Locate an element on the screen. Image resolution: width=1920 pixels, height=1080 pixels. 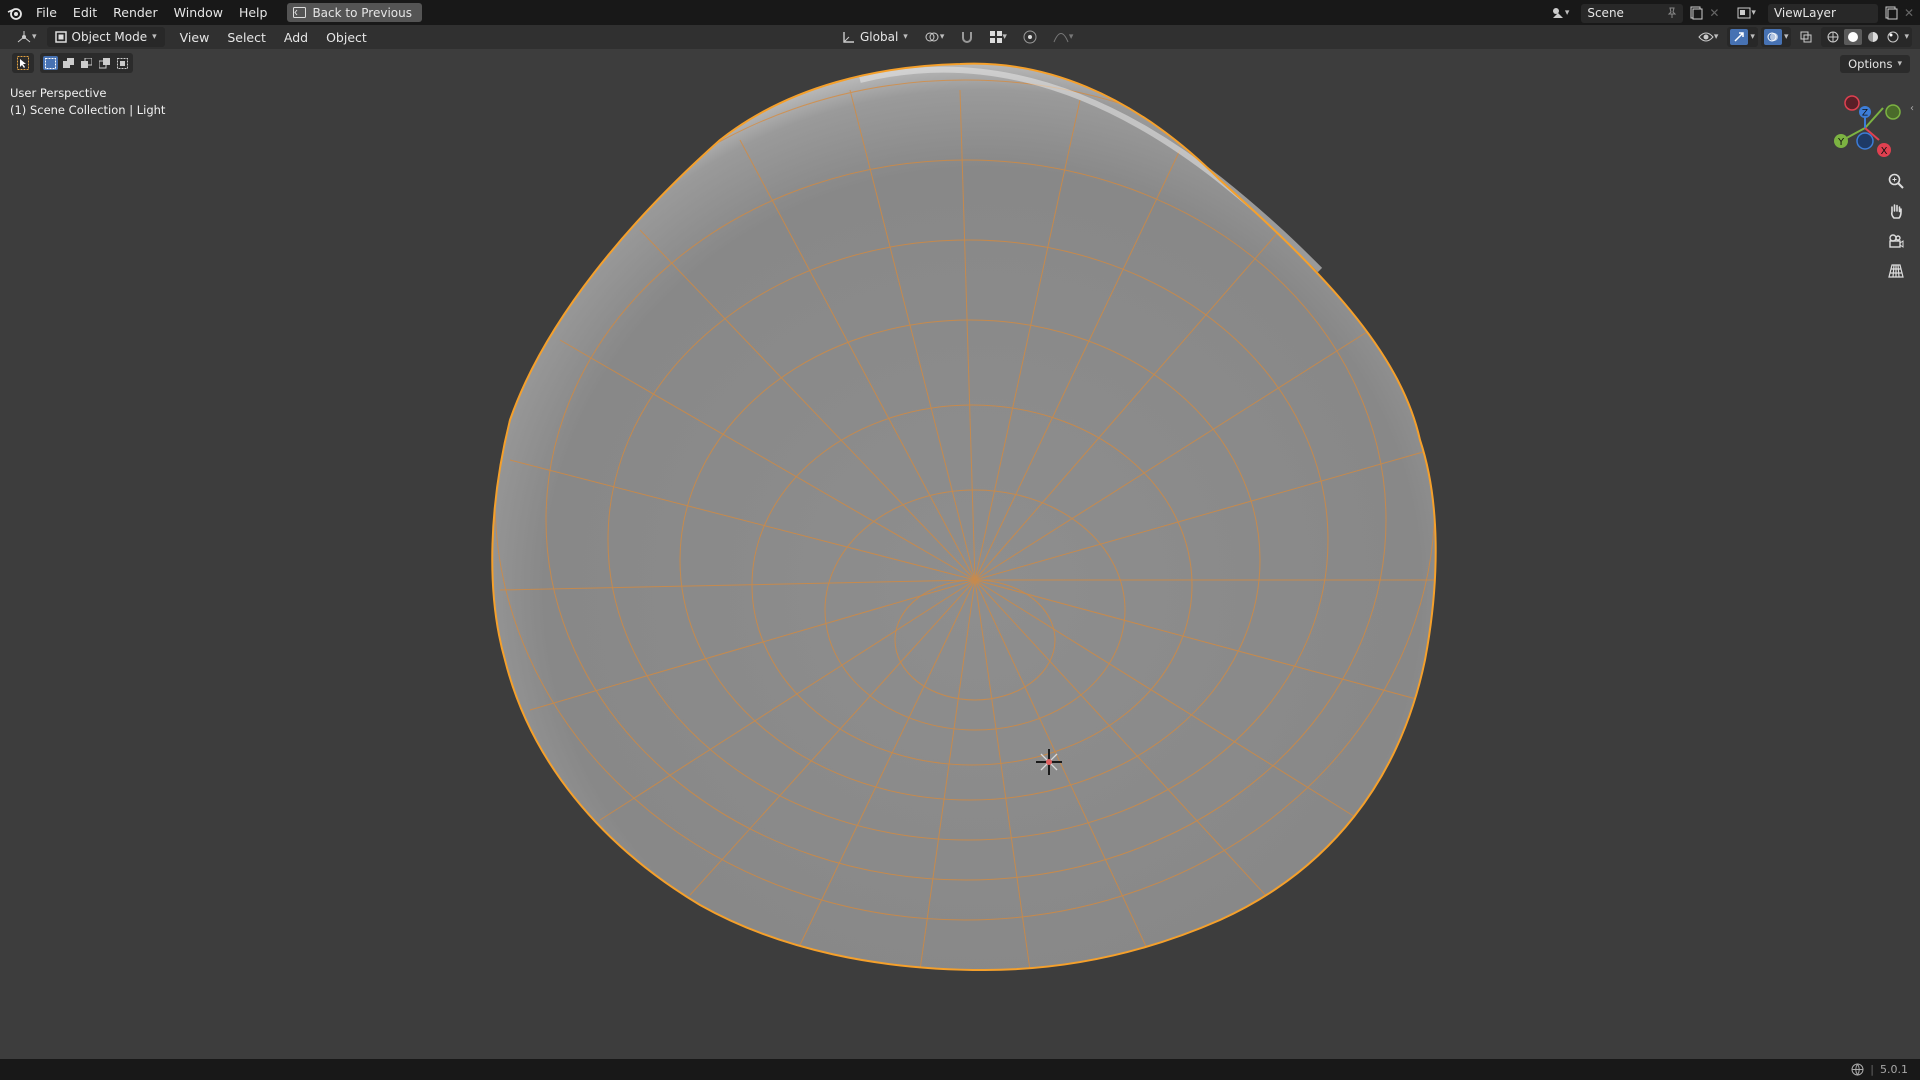
pivot-point-dropdown: ▾ is located at coordinates (934, 37).